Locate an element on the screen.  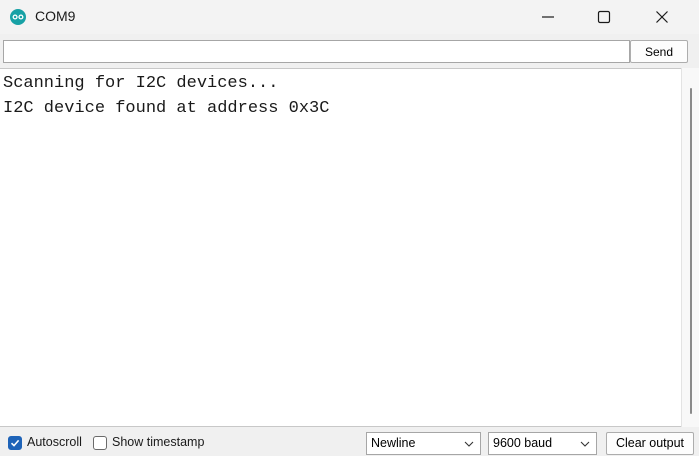
clear-output-button: Clear output is located at coordinates (650, 443).